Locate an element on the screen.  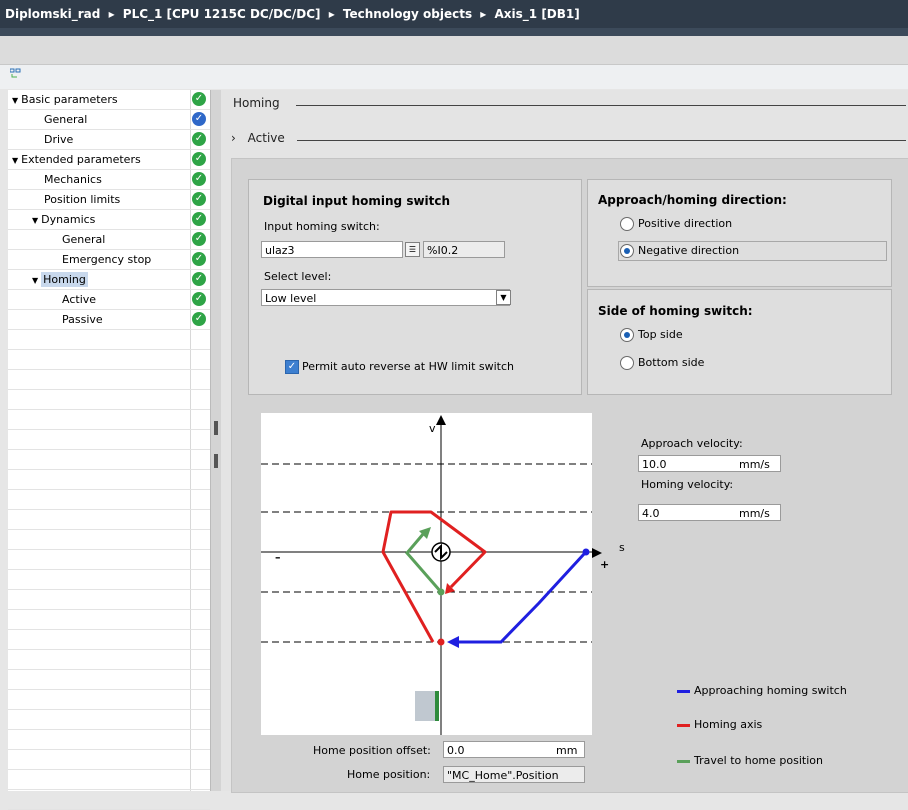
section-title: Homing is located at coordinates (256, 103).